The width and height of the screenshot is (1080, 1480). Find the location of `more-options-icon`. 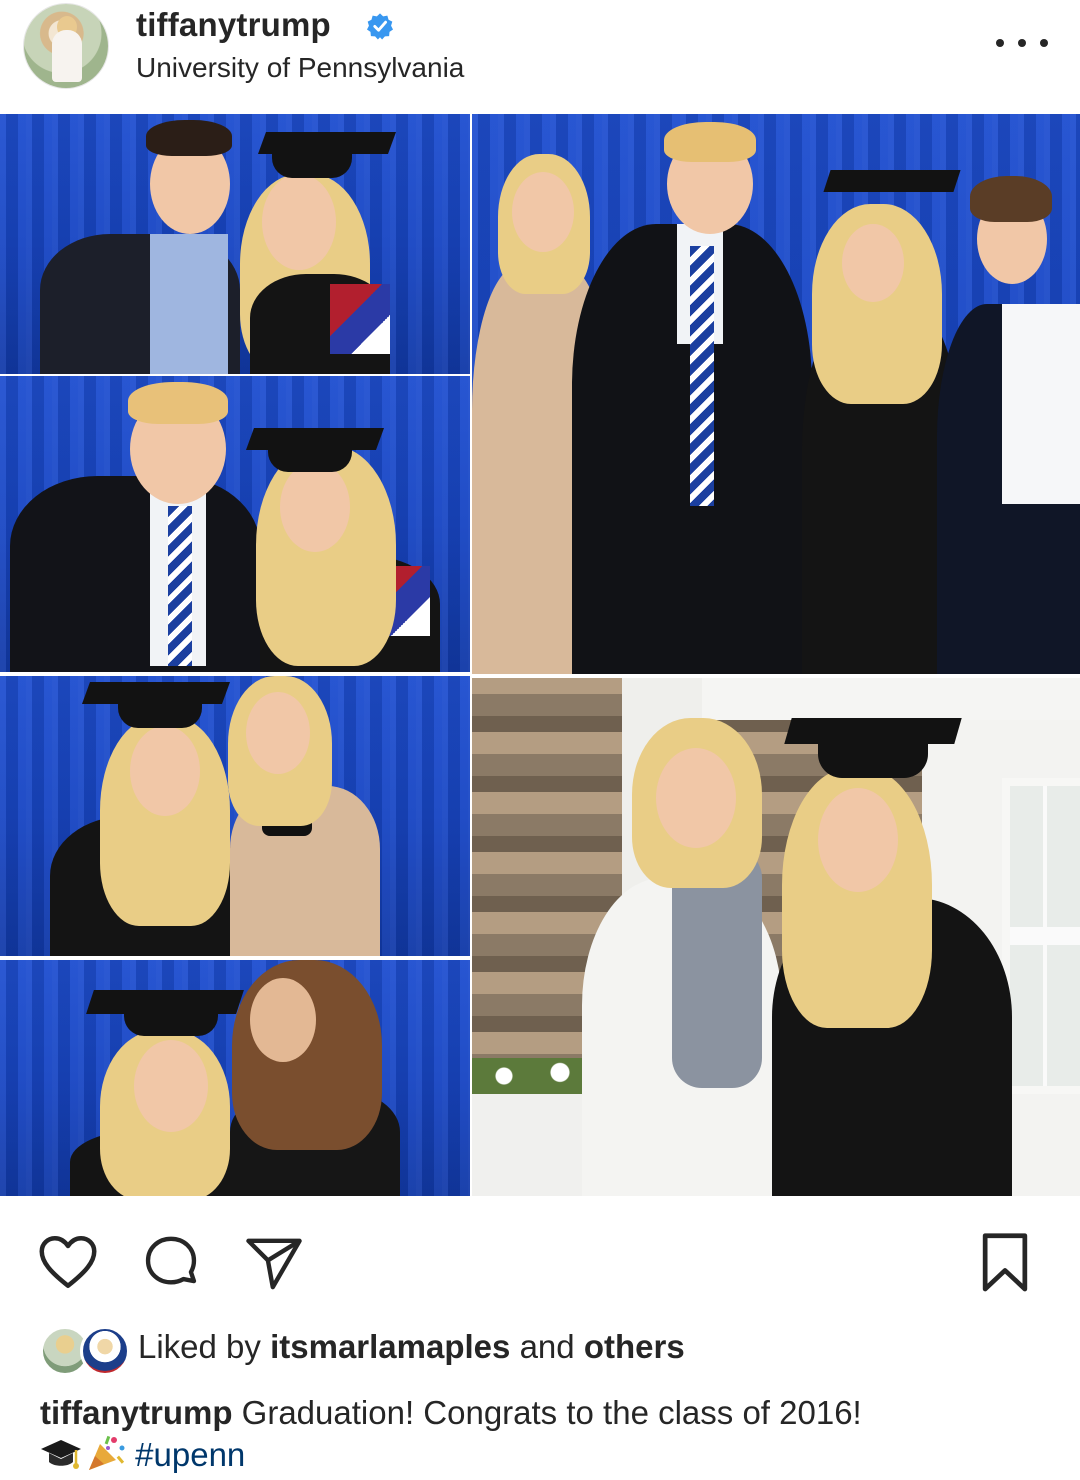

more-options-icon is located at coordinates (1022, 43).